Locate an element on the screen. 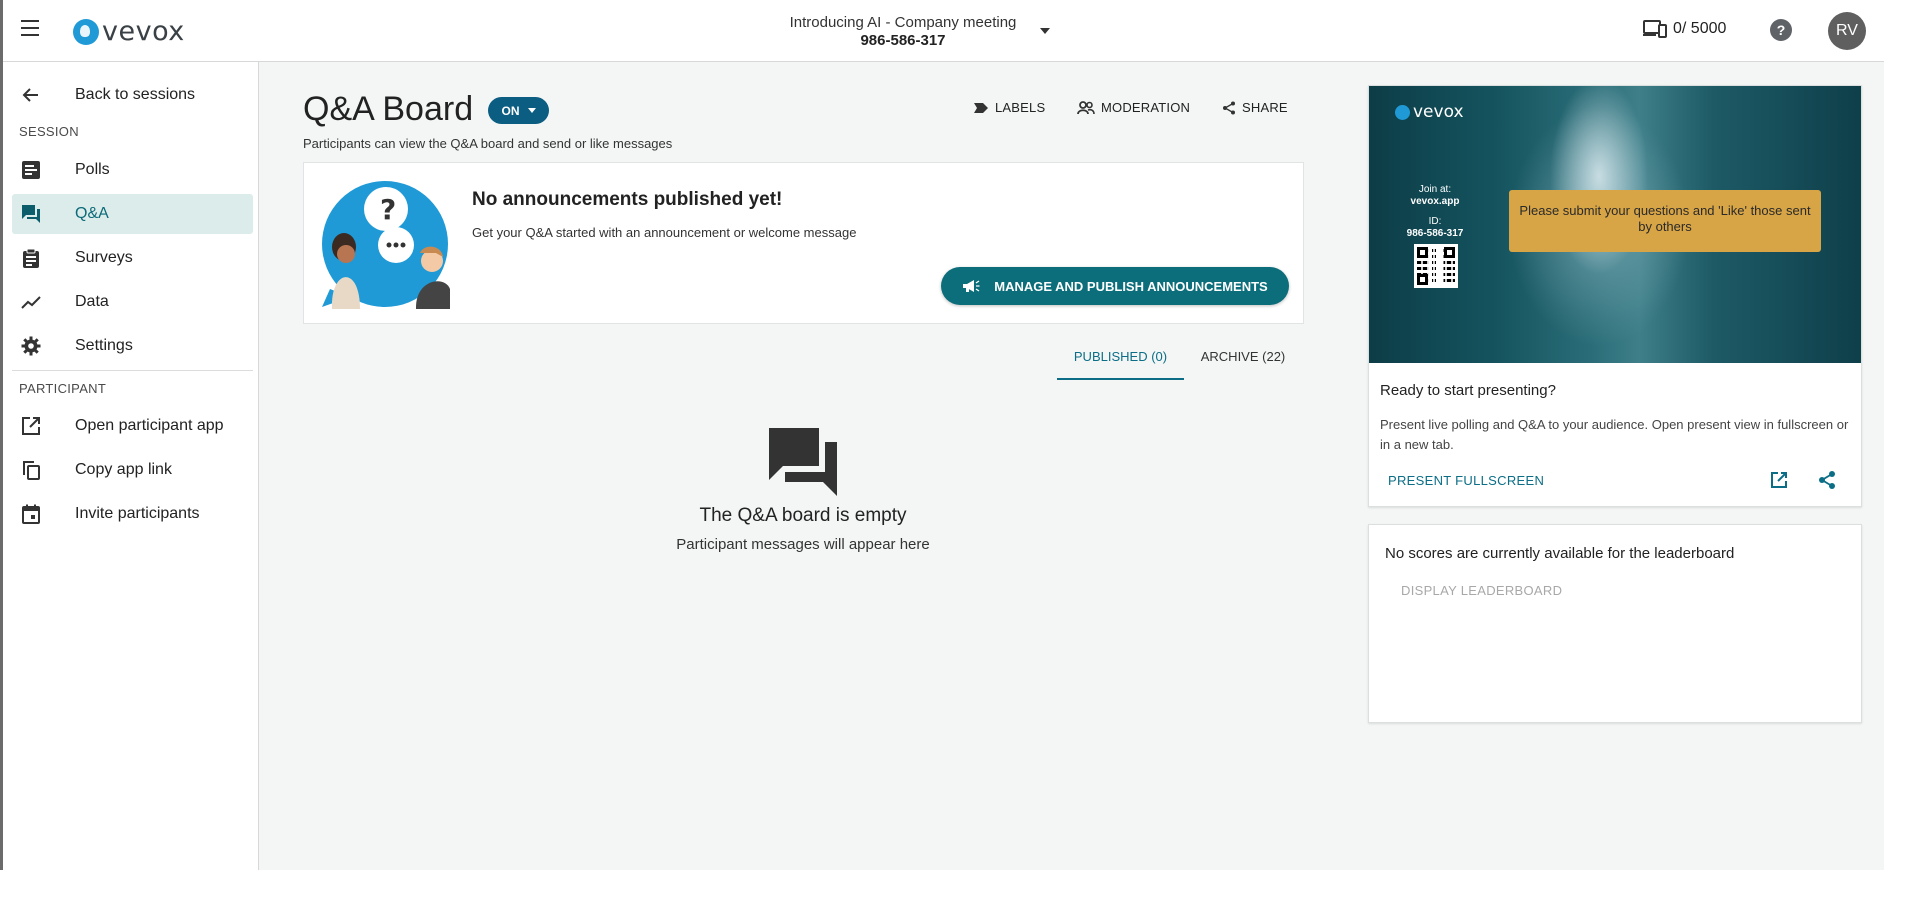  devices-icon is located at coordinates (1655, 29).